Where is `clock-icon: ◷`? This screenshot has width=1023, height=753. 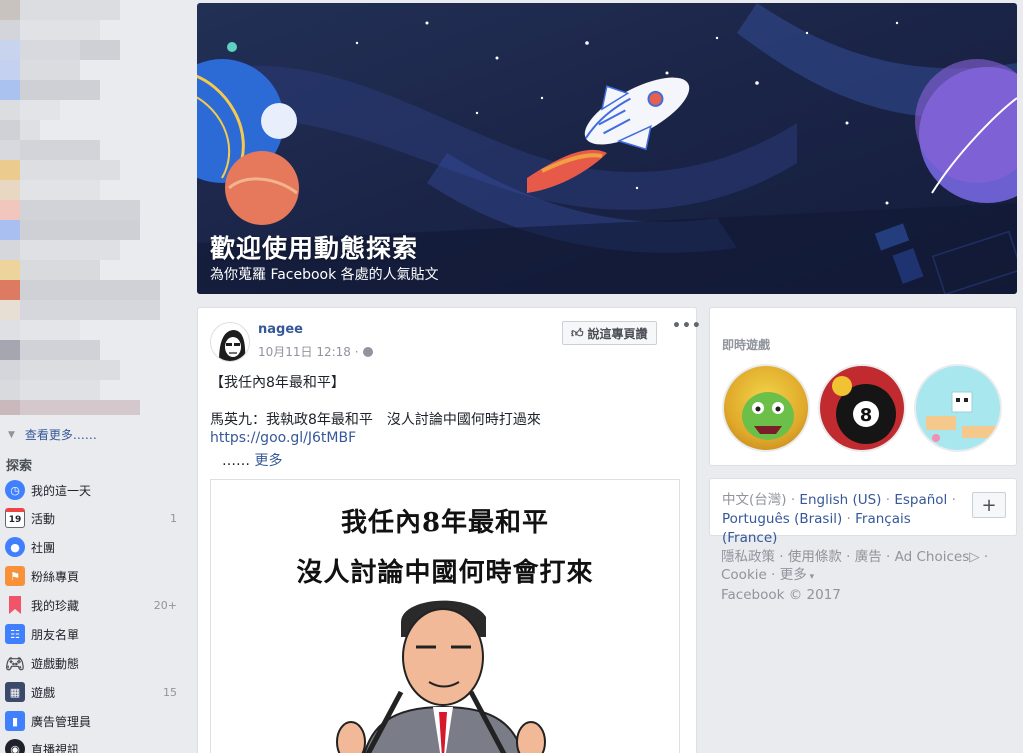
clock-icon: ◷ is located at coordinates (15, 490).